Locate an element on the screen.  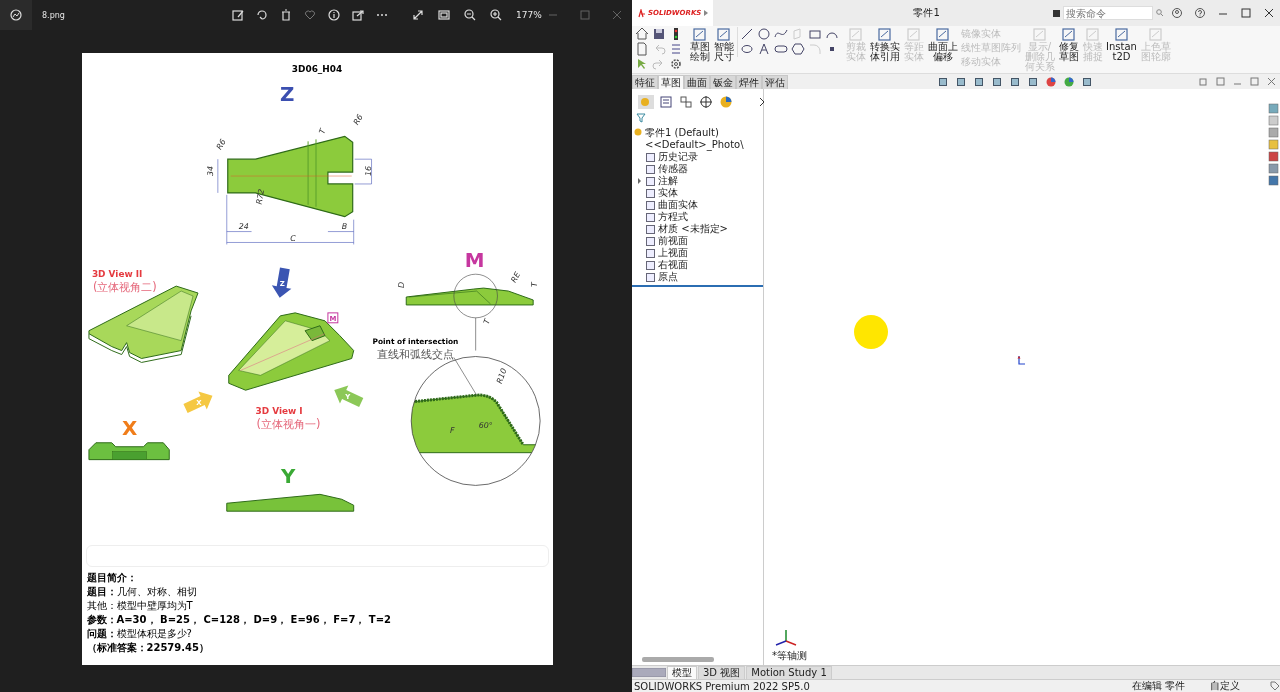
drawing-title: 3D06_H04 is located at coordinates (316, 68).